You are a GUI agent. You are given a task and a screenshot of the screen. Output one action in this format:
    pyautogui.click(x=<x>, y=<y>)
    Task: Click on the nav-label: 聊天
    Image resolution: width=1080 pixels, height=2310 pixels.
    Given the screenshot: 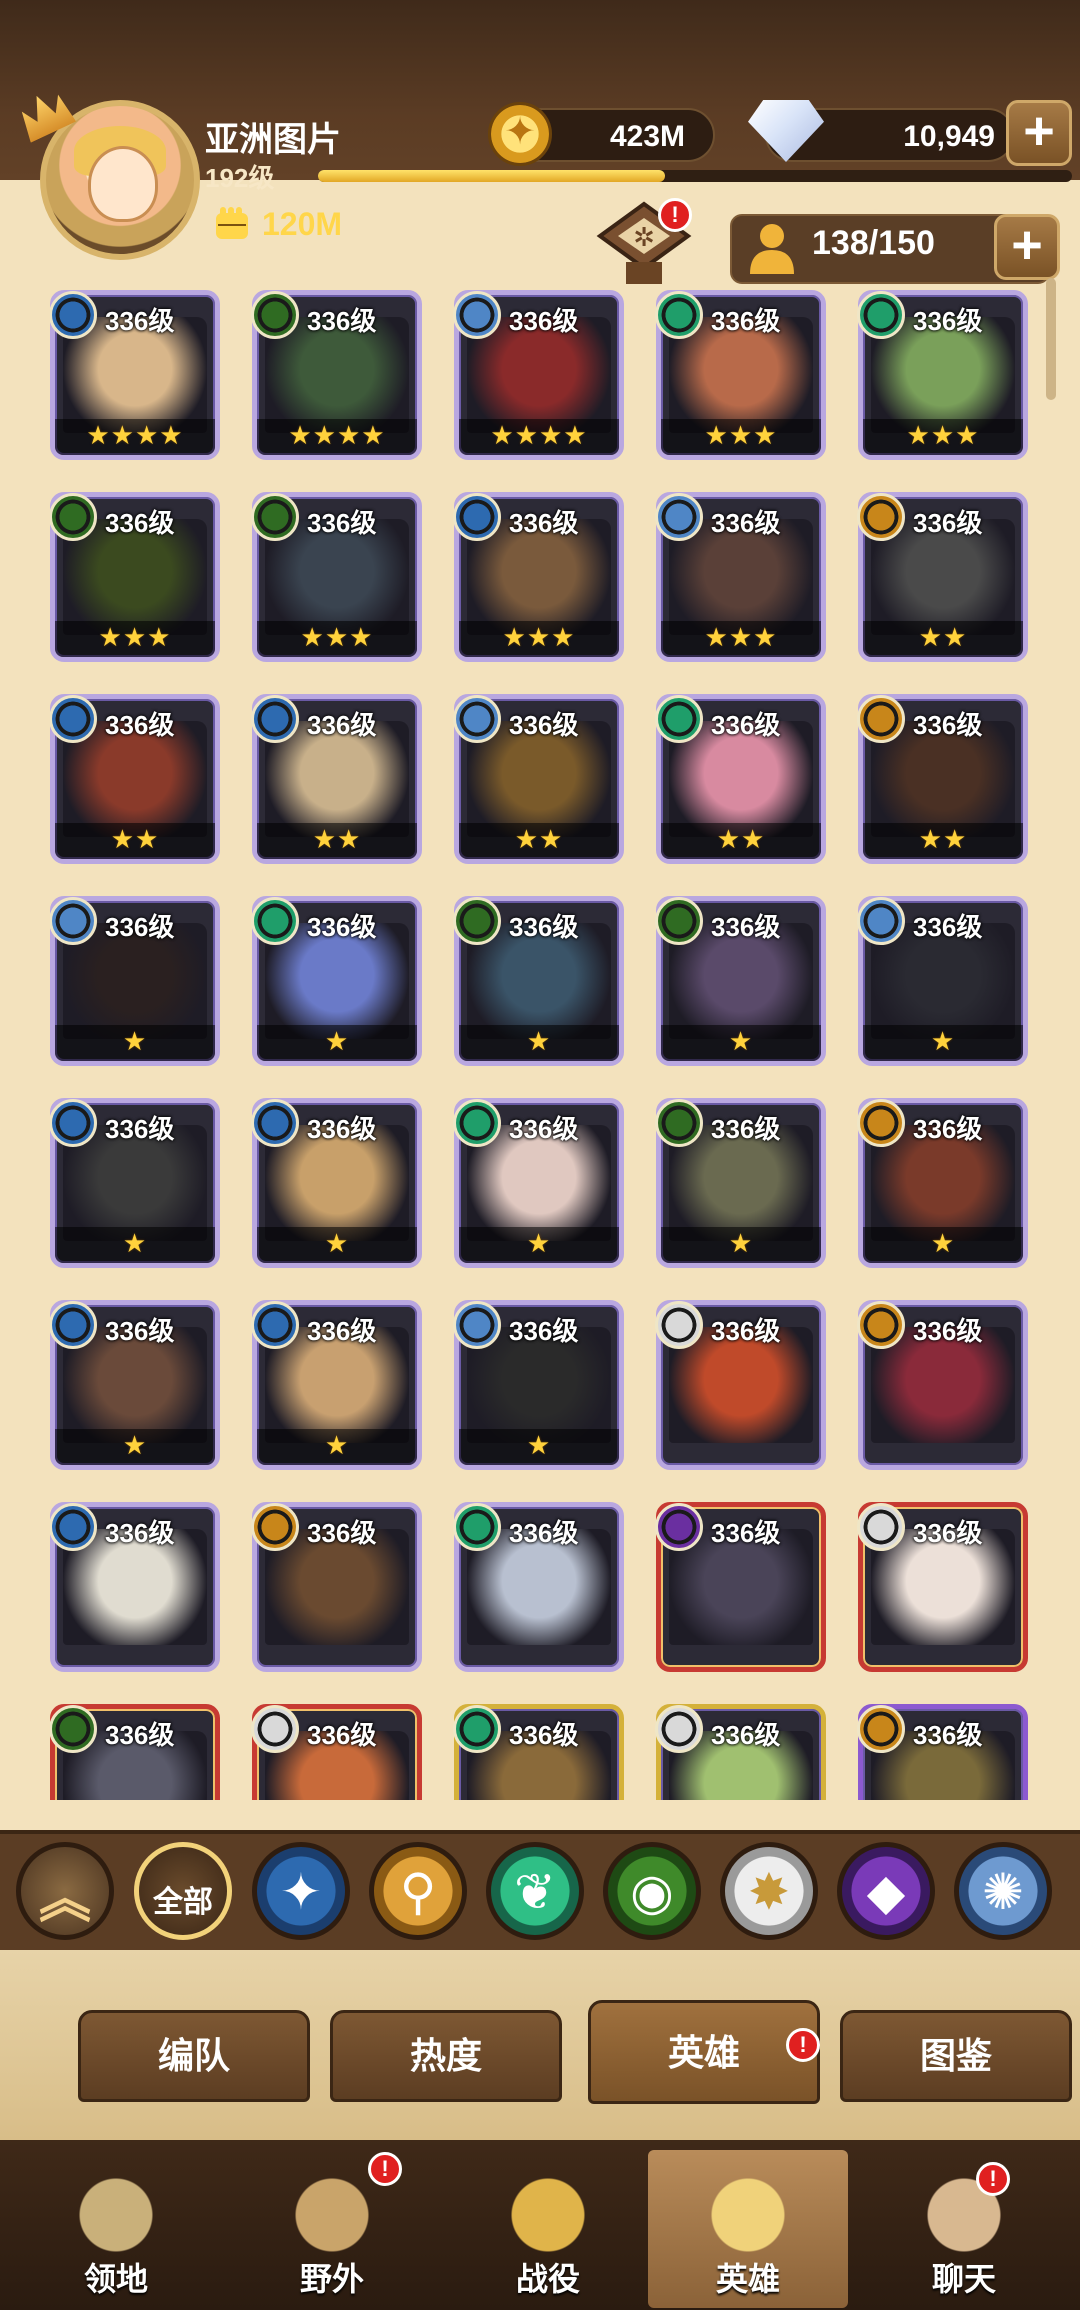 What is the action you would take?
    pyautogui.click(x=963, y=2279)
    